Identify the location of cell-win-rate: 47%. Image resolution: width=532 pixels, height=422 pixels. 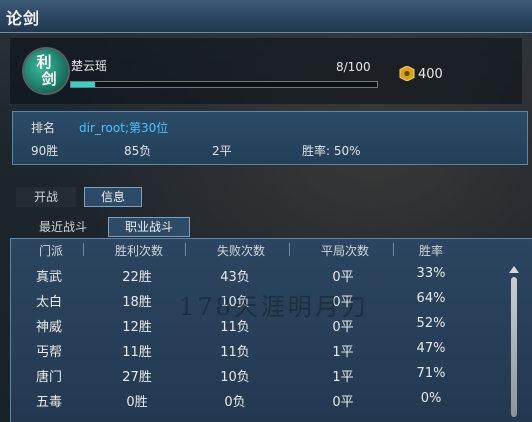
(431, 348).